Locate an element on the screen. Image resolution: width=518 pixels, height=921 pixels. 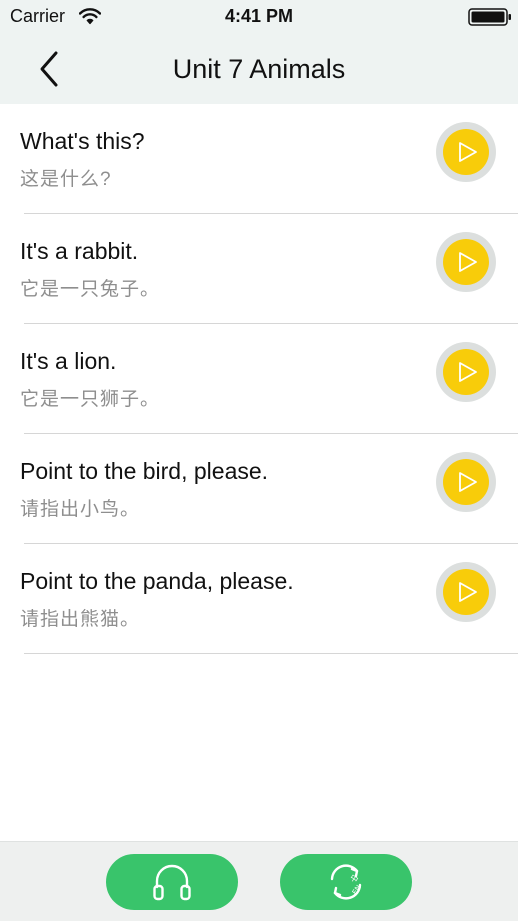
sentence-chinese: 请指出小鸟。 is located at coordinates (80, 509).